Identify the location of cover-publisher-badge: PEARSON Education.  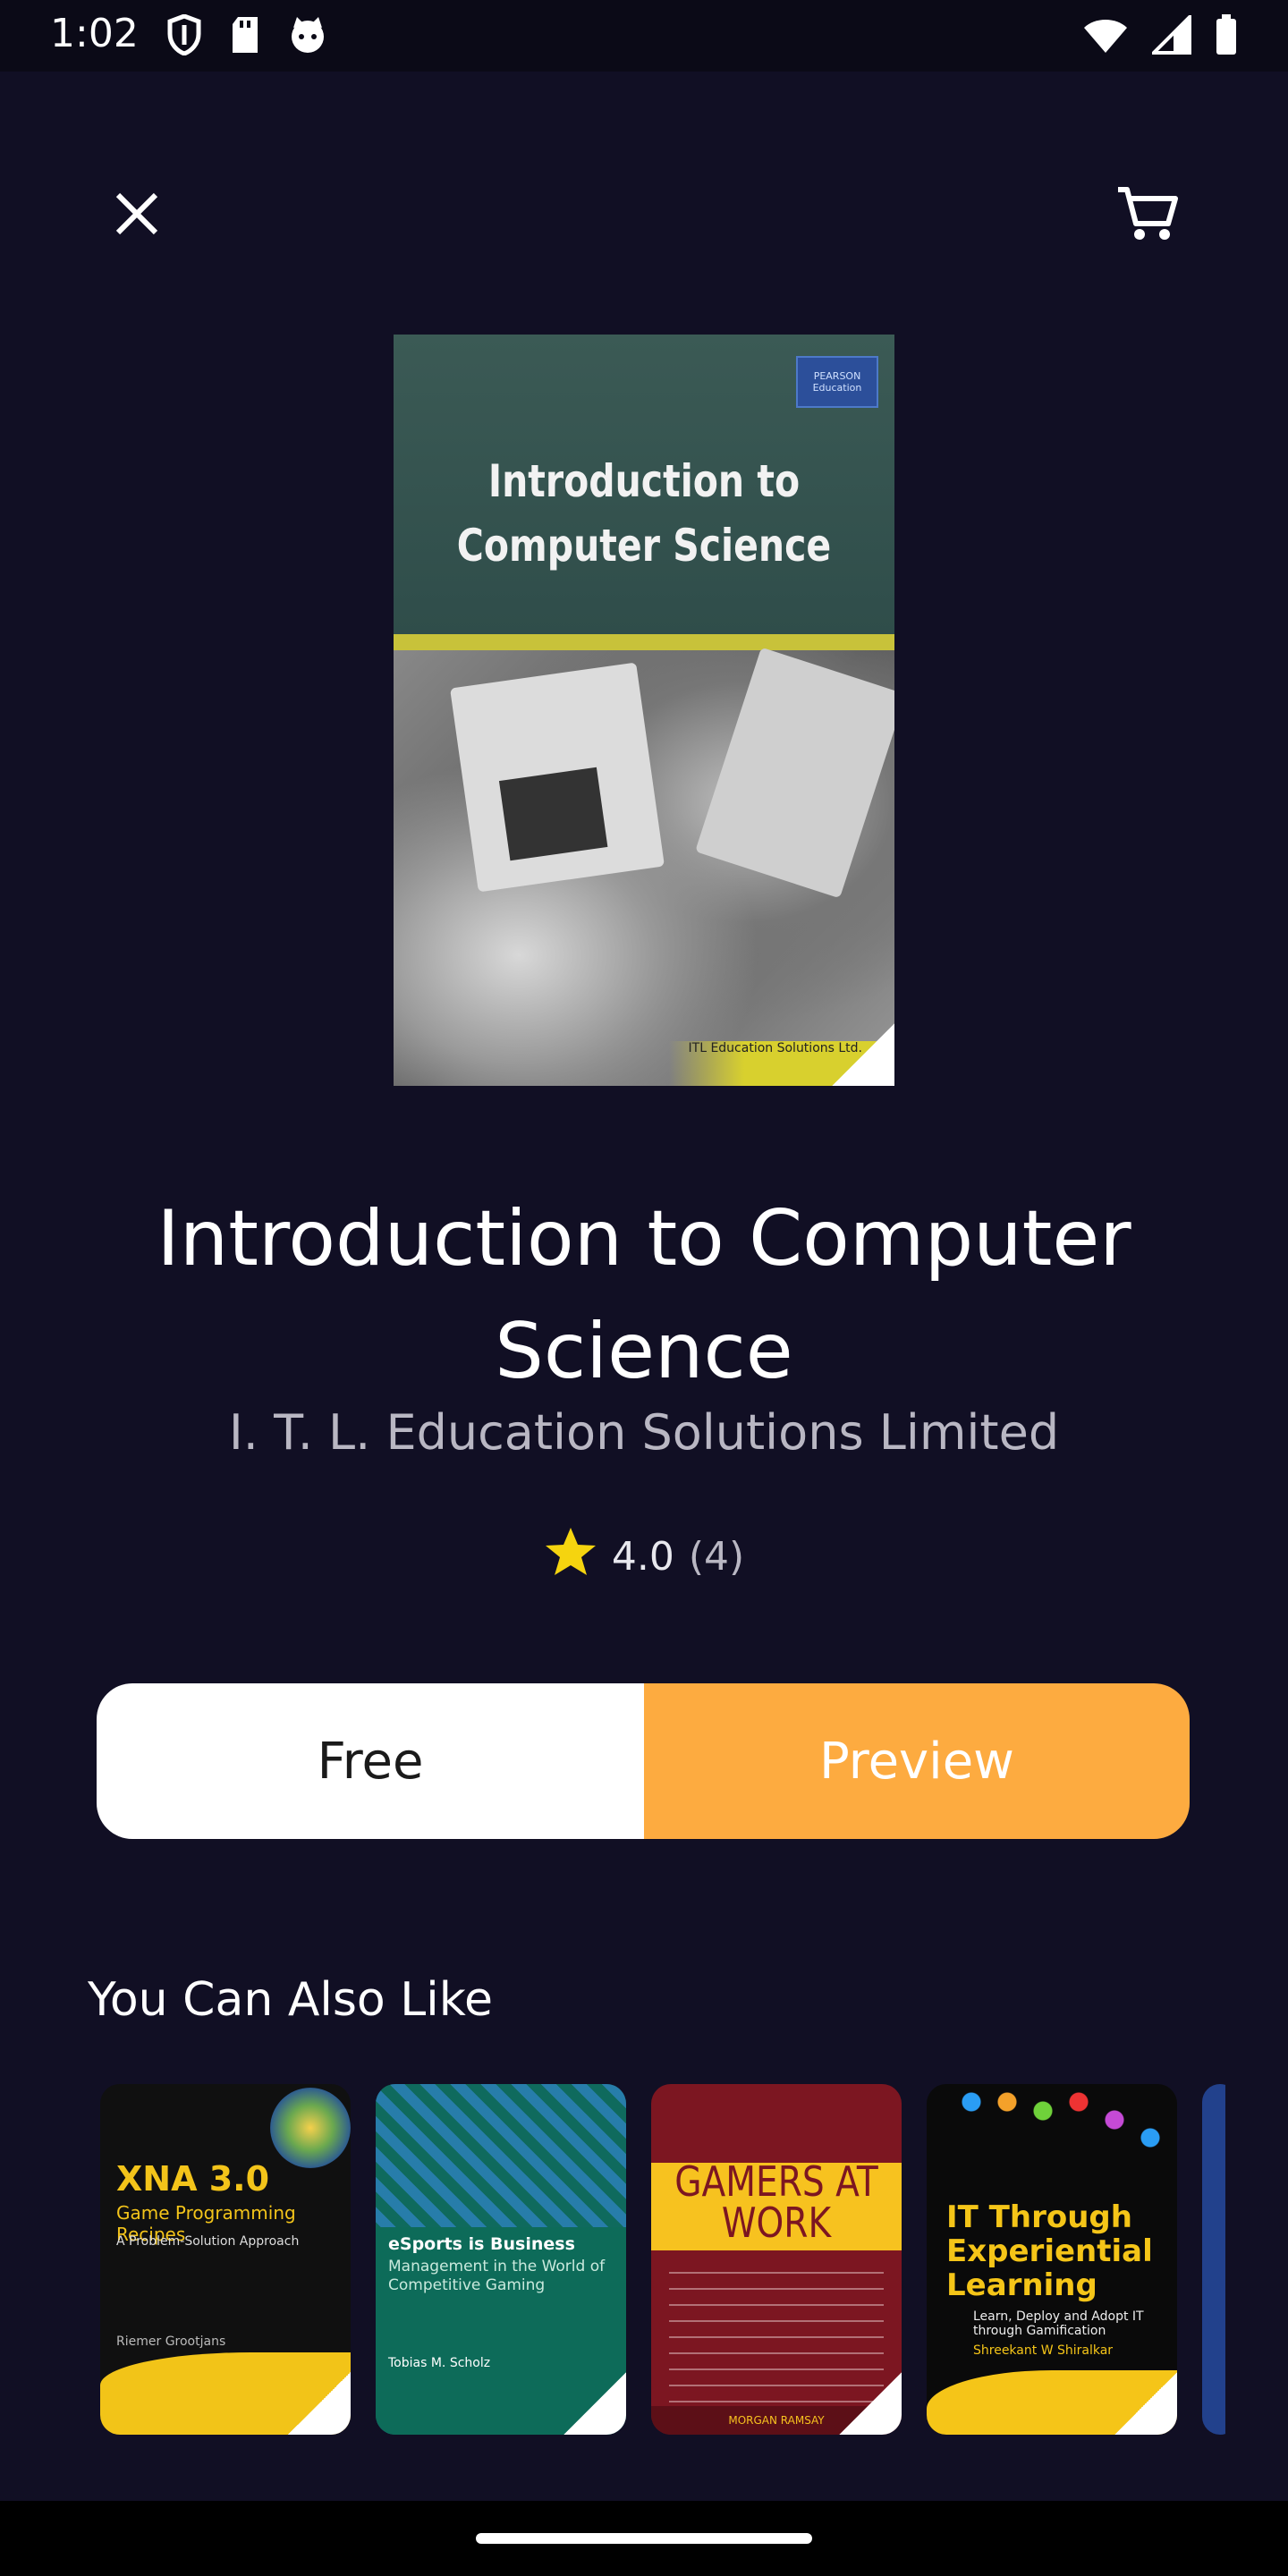
(837, 382).